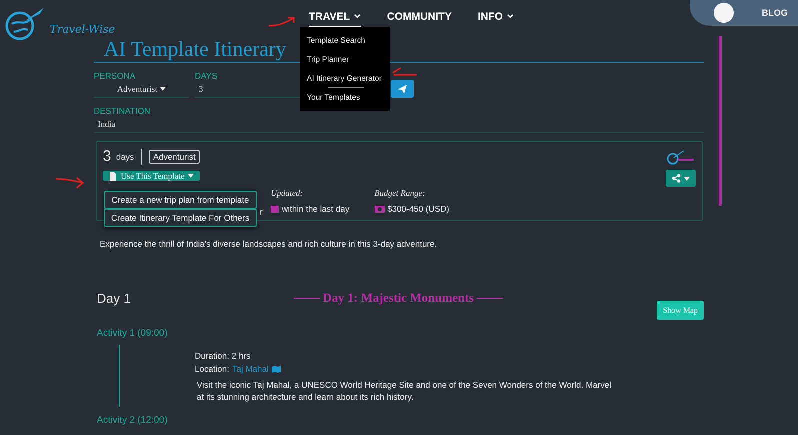  What do you see at coordinates (107, 156) in the screenshot?
I see `days-count: 3` at bounding box center [107, 156].